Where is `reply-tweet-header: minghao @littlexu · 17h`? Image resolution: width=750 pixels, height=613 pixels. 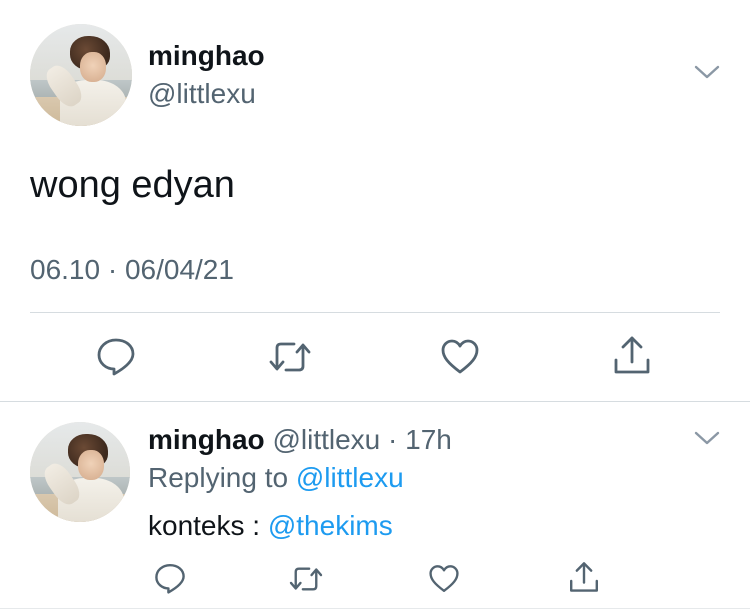 reply-tweet-header: minghao @littlexu · 17h is located at coordinates (300, 440).